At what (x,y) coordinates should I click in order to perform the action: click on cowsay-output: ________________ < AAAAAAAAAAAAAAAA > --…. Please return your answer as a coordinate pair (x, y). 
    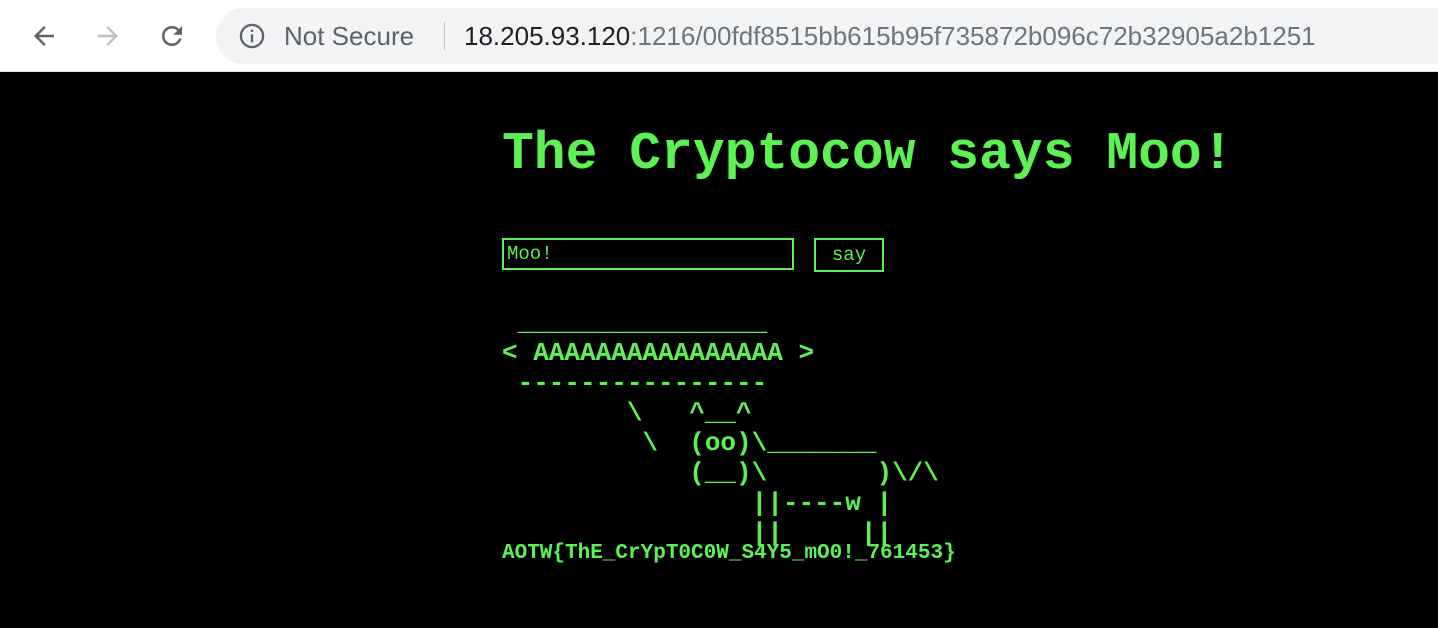
    Looking at the image, I should click on (720, 428).